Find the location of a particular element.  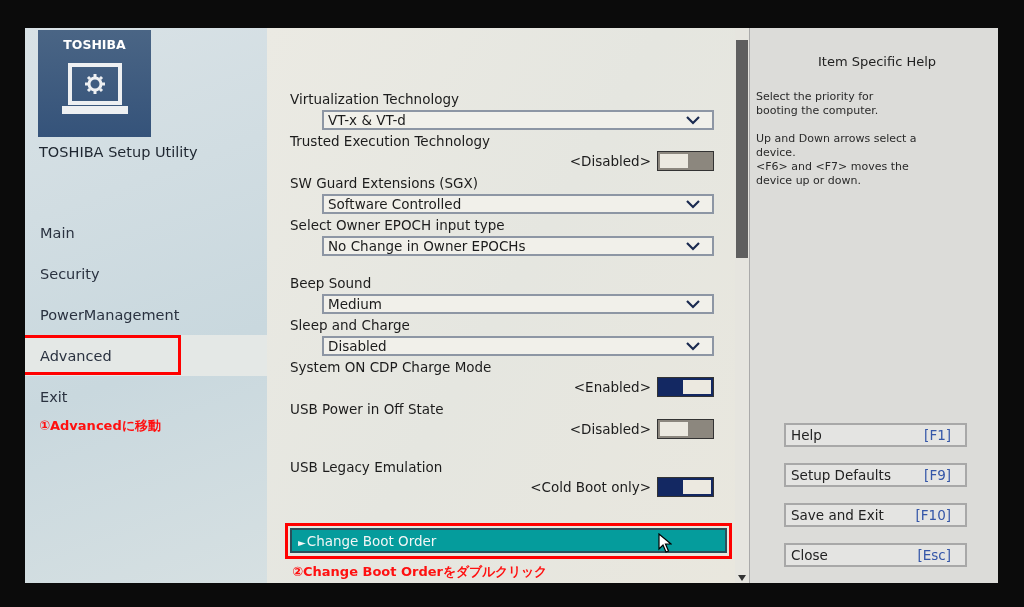

setting-label: USB Legacy Emulation is located at coordinates (367, 467).